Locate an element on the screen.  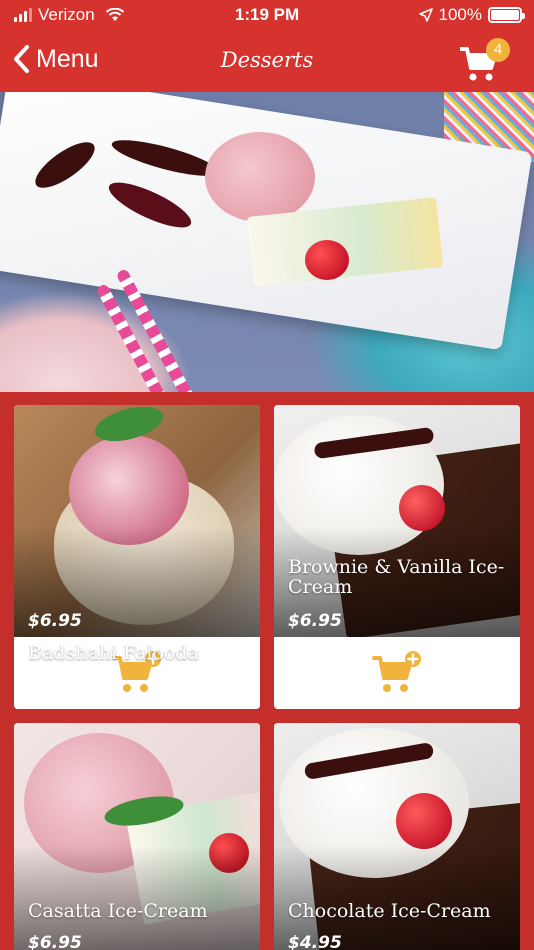
battery-icon is located at coordinates (506, 15).